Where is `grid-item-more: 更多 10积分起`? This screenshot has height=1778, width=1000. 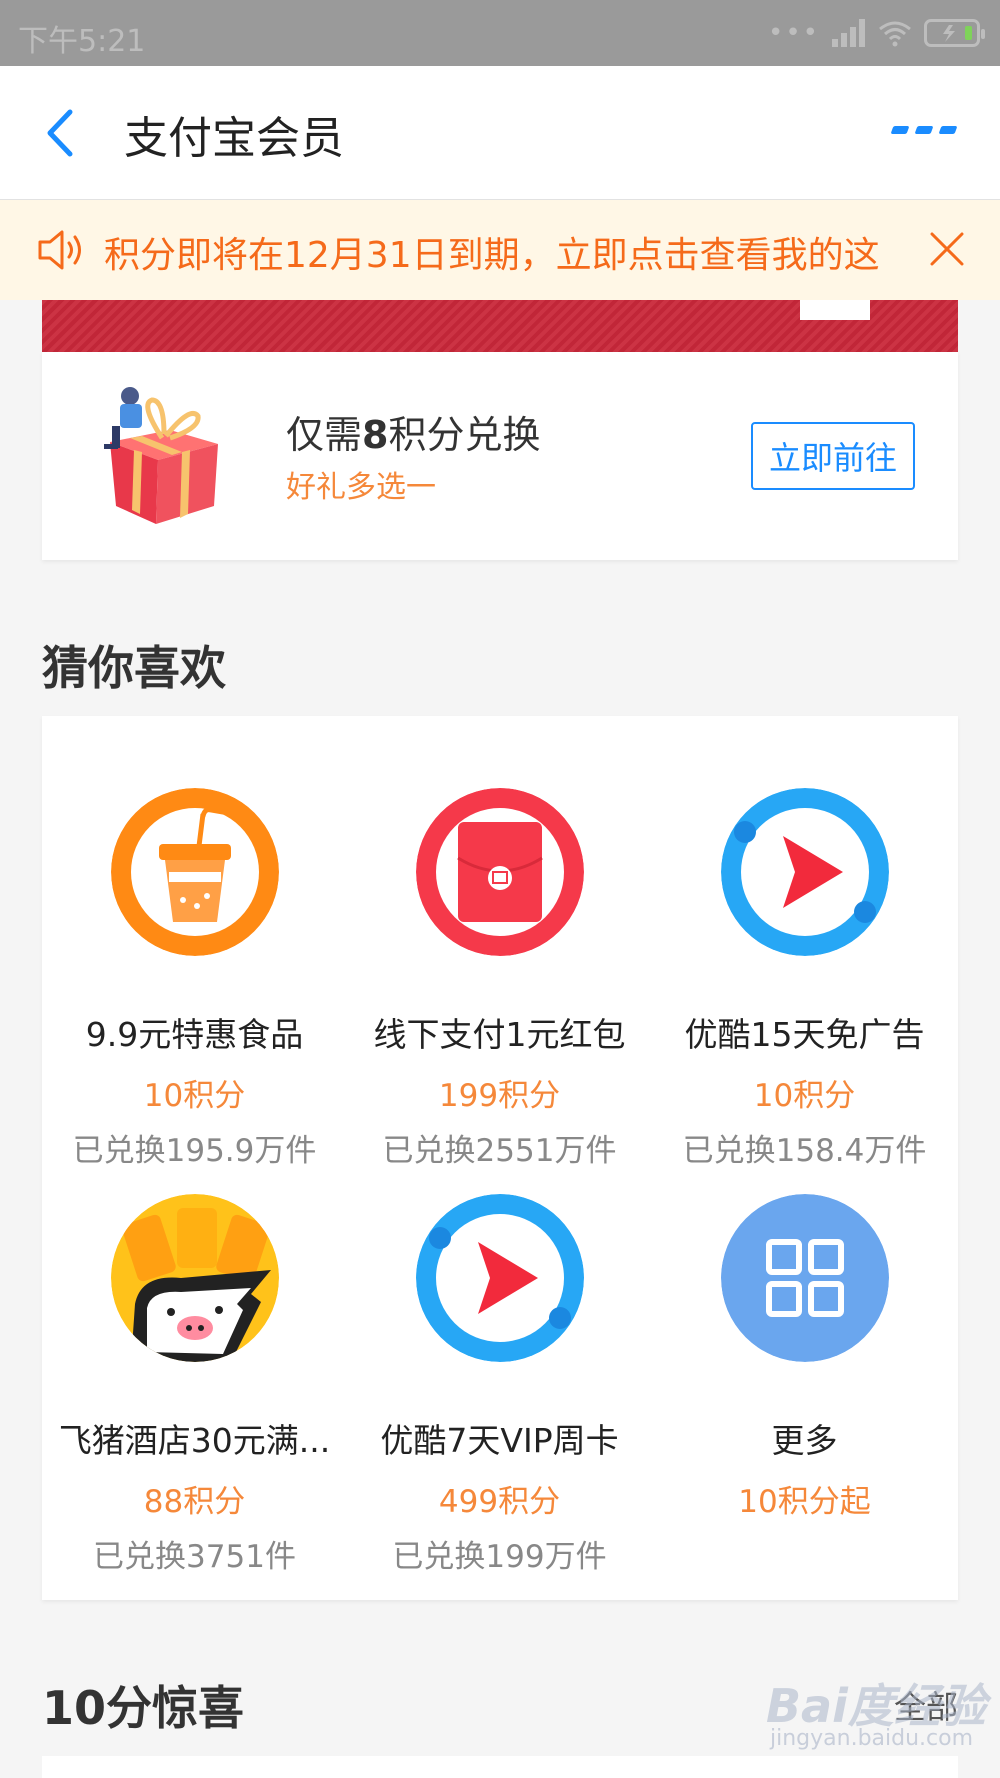
grid-item-more: 更多 10积分起 is located at coordinates (804, 1357).